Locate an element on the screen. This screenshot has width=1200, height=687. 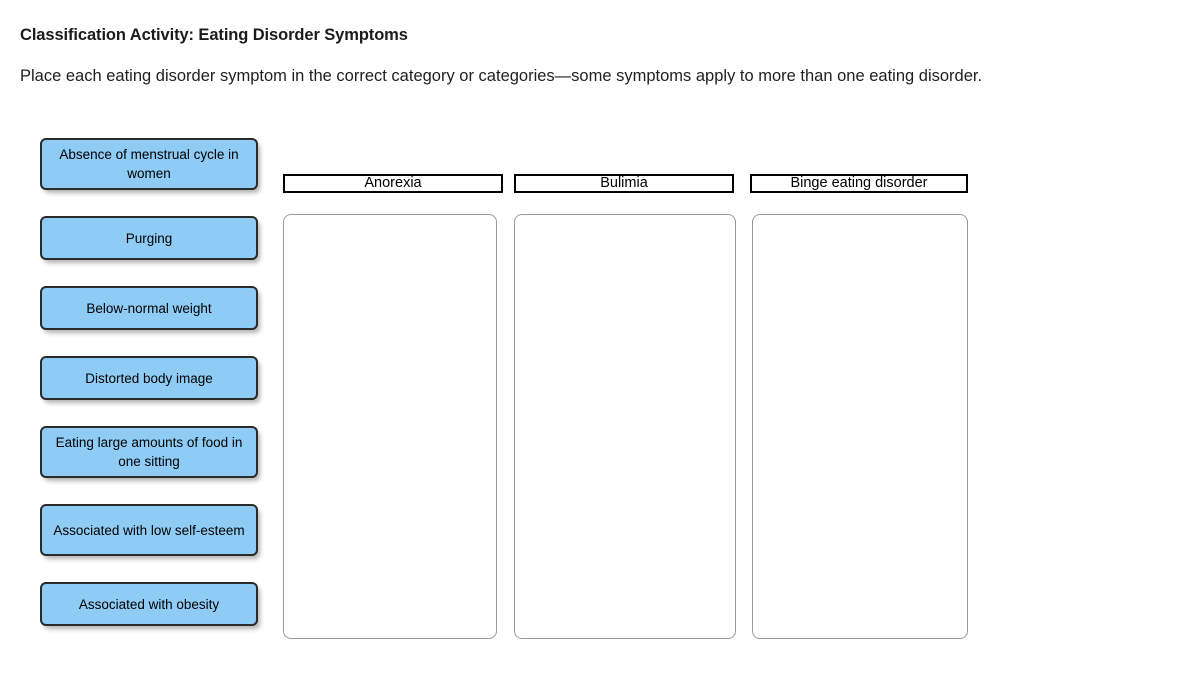
drop-zone-anorexia is located at coordinates (390, 426).